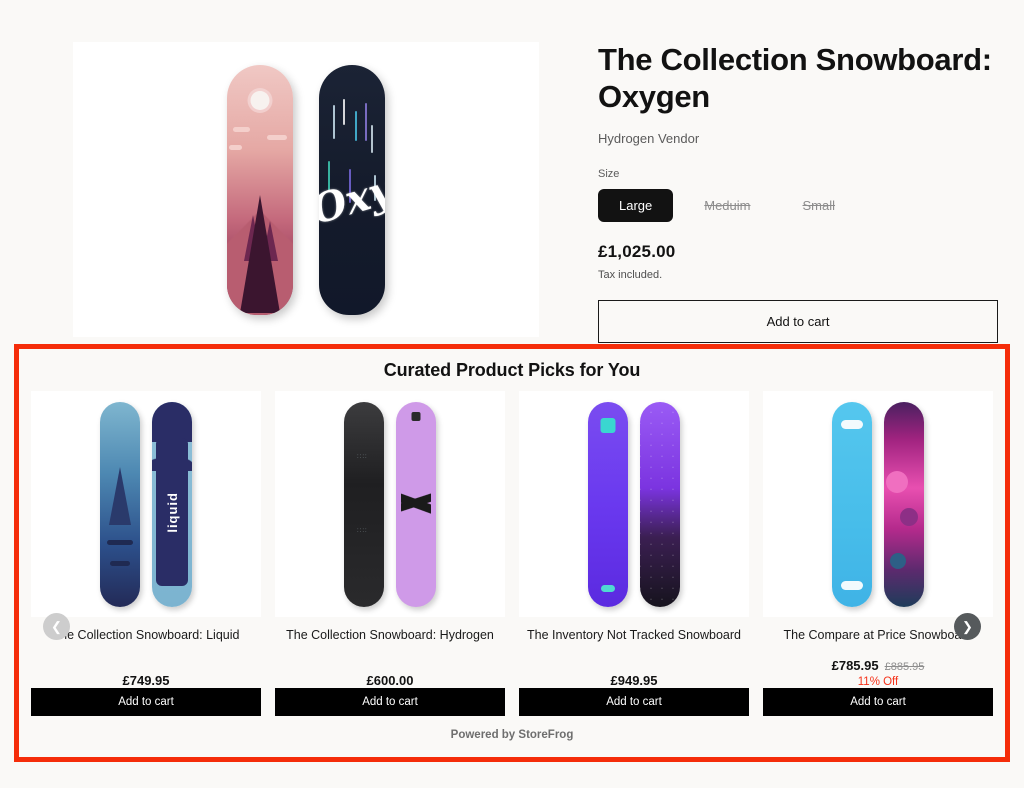 This screenshot has height=788, width=1024. I want to click on brush-stroke-art, so click(416, 504).